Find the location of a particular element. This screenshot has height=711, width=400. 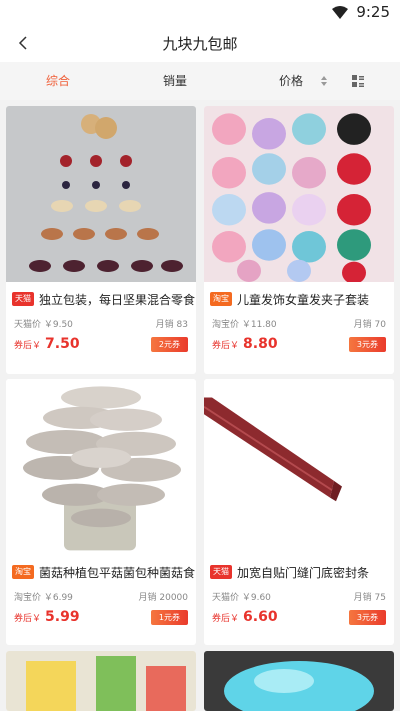

sort-price: 价格 is located at coordinates (304, 81).